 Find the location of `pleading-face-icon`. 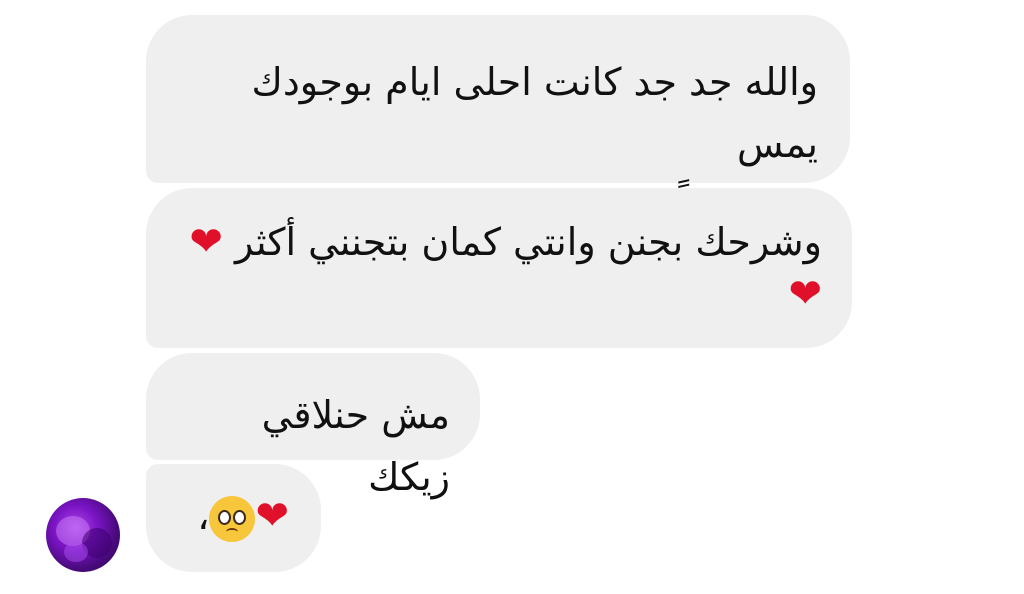

pleading-face-icon is located at coordinates (232, 518).